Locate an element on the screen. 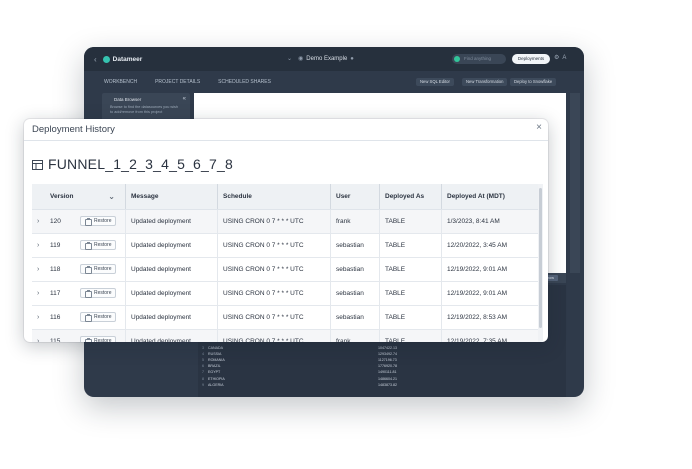 The height and width of the screenshot is (469, 692). brand: Datameer is located at coordinates (122, 59).